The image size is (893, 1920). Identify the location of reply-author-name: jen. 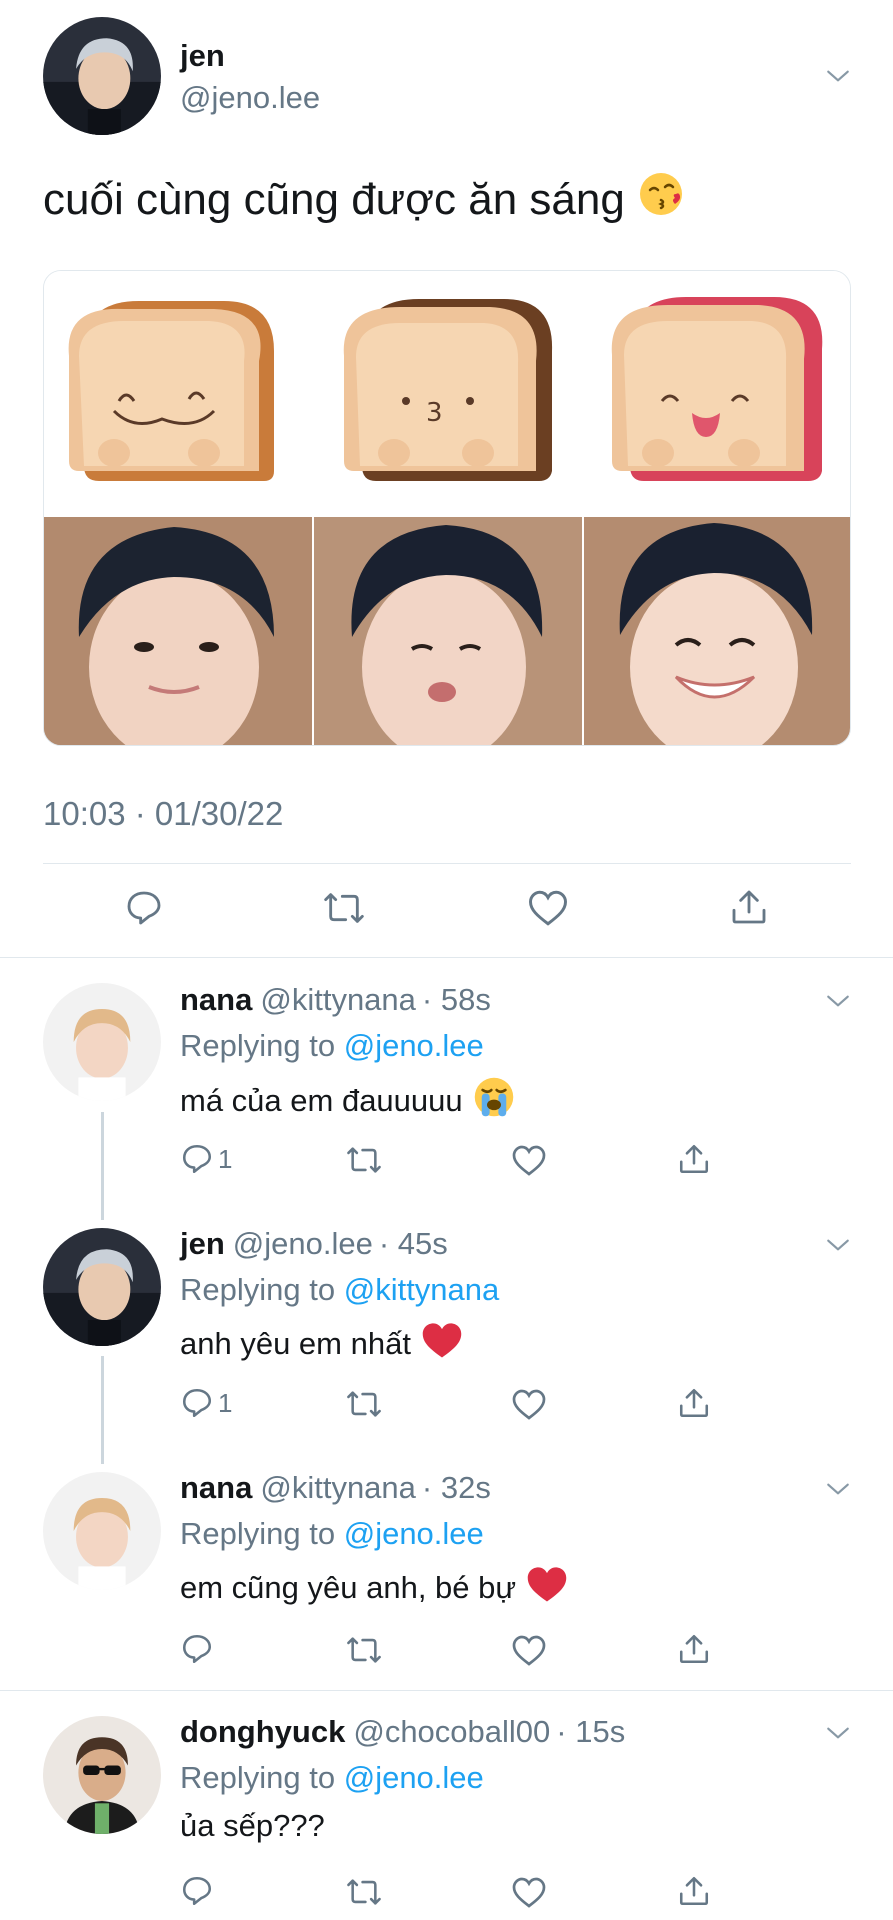
(202, 1244).